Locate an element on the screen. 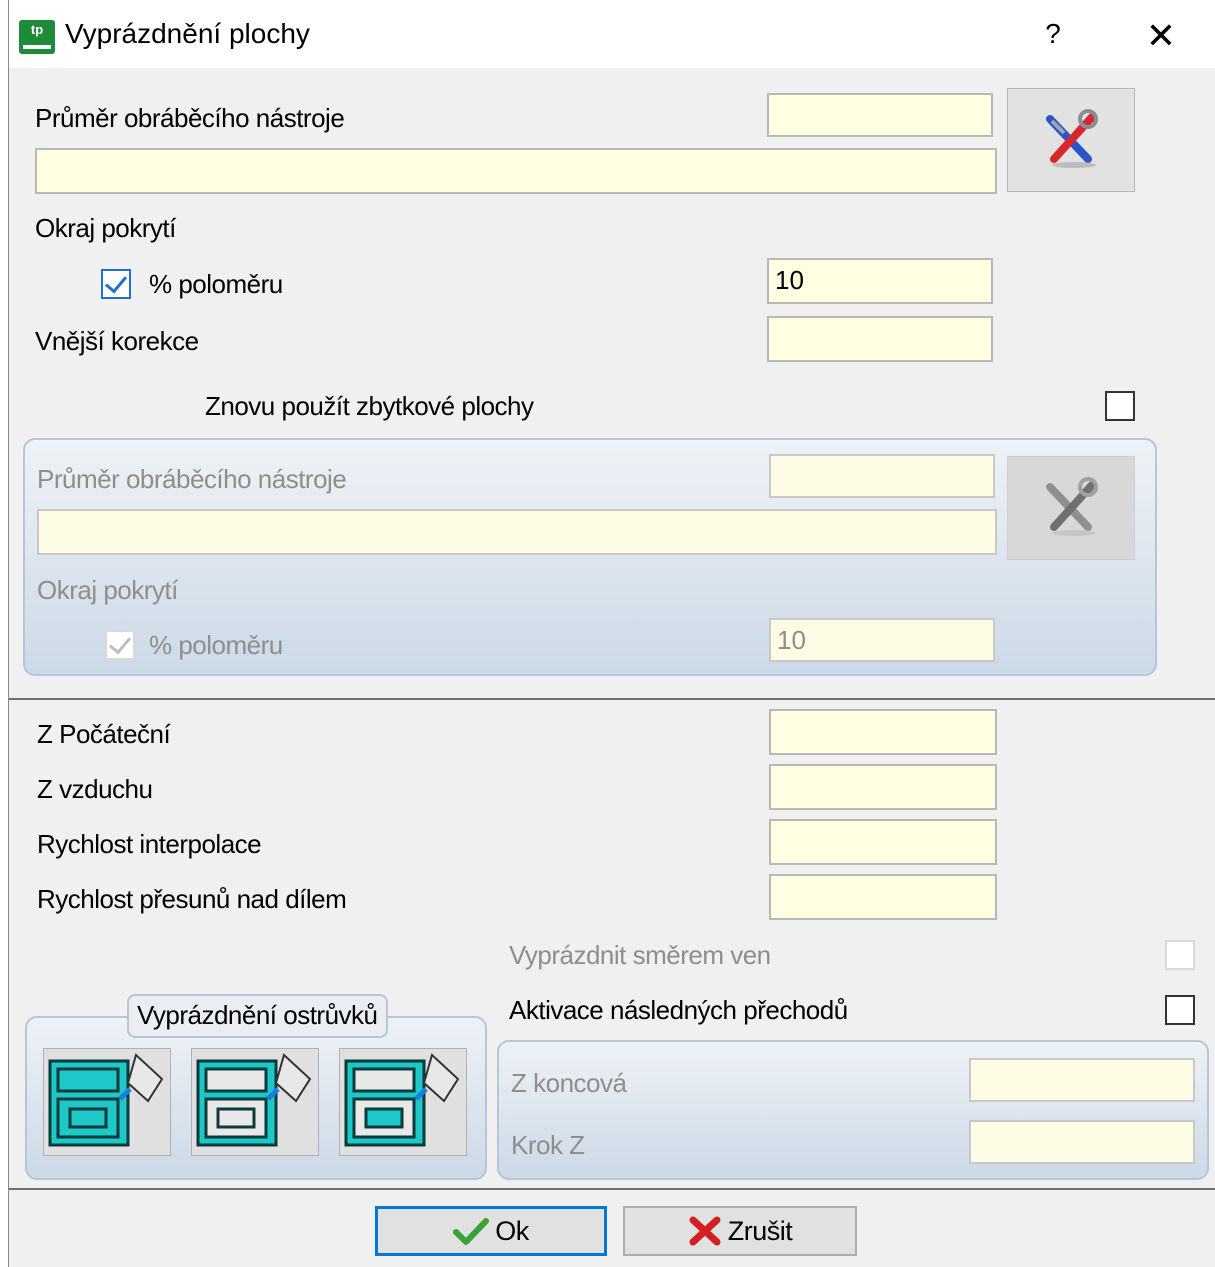 This screenshot has width=1215, height=1267. cancel-button: Zrušit is located at coordinates (740, 1231).